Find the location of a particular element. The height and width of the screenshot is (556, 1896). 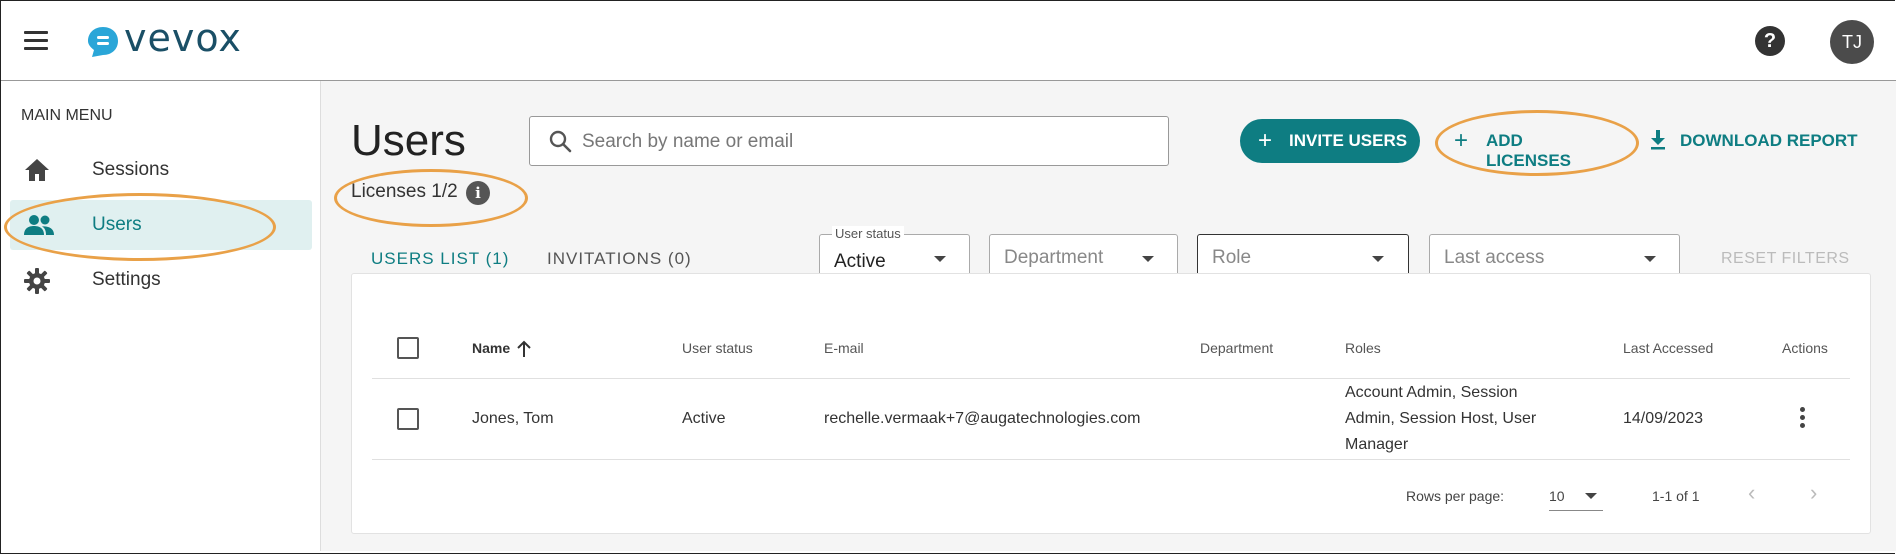

arrow-up-icon is located at coordinates (524, 349).